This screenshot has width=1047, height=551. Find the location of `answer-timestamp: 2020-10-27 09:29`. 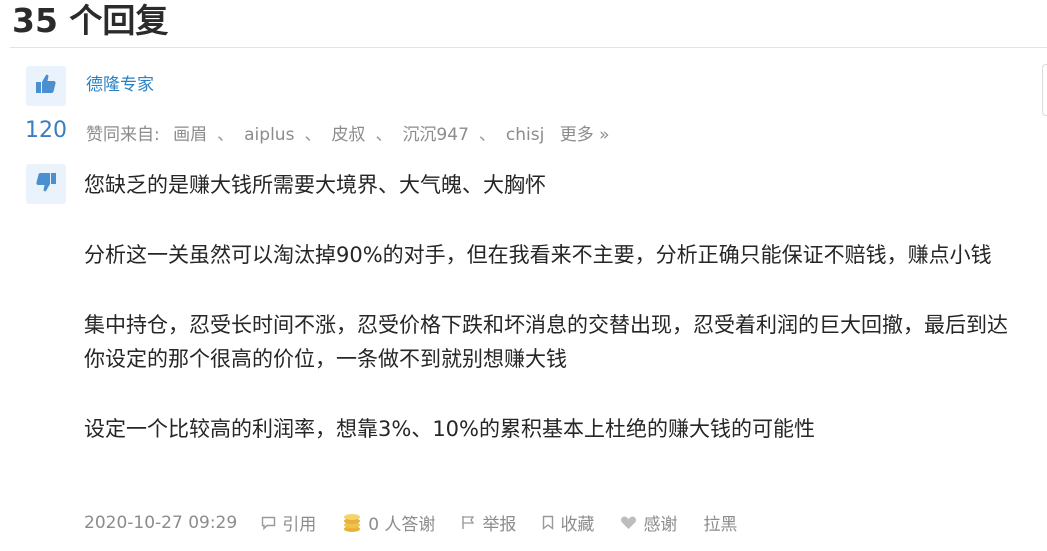

answer-timestamp: 2020-10-27 09:29 is located at coordinates (161, 522).